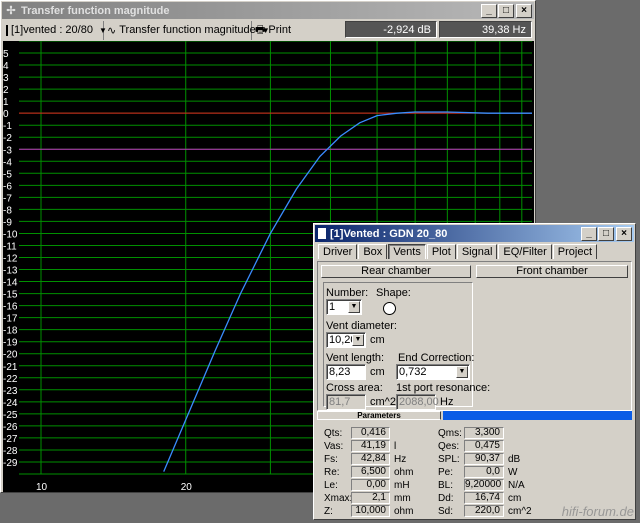 The width and height of the screenshot is (640, 523). Describe the element at coordinates (525, 251) in the screenshot. I see `tab-eq-filter: EQ/Filter` at that location.